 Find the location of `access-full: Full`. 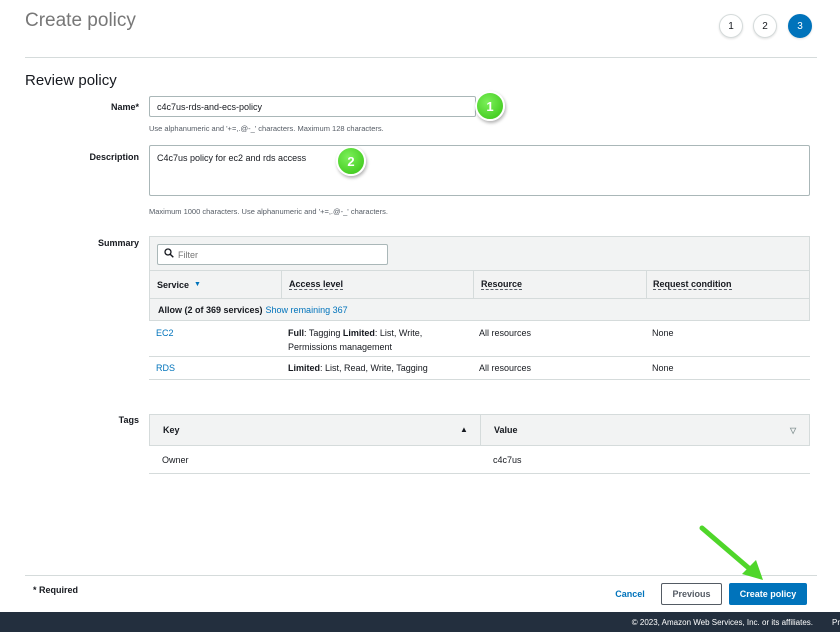

access-full: Full is located at coordinates (296, 333).